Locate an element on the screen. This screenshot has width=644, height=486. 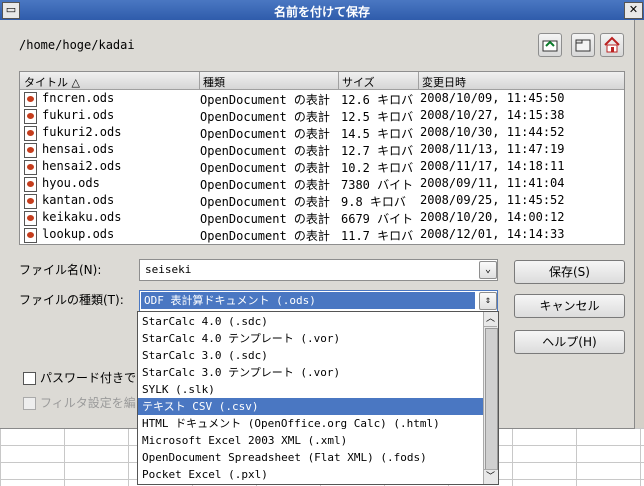
cell-name: lookup.ods is located at coordinates (78, 234).